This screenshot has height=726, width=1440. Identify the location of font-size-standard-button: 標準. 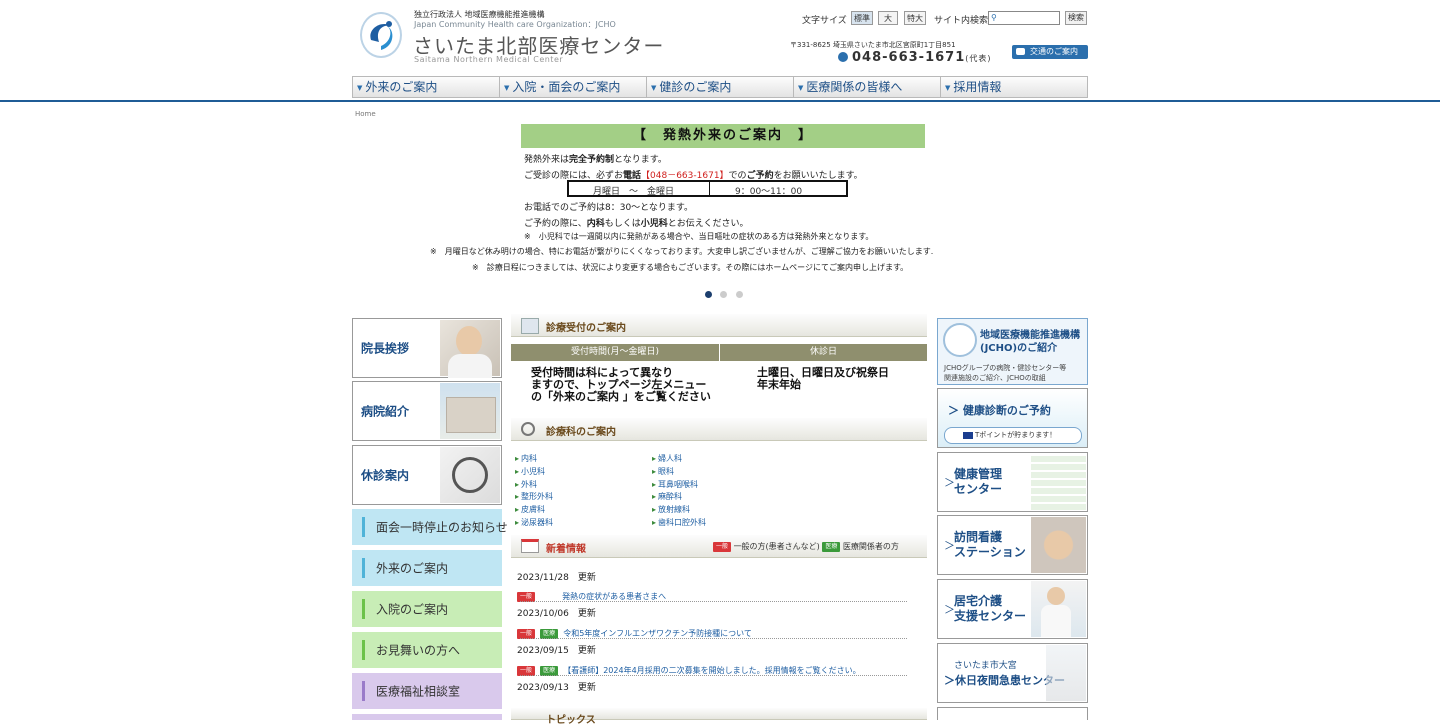
(862, 18).